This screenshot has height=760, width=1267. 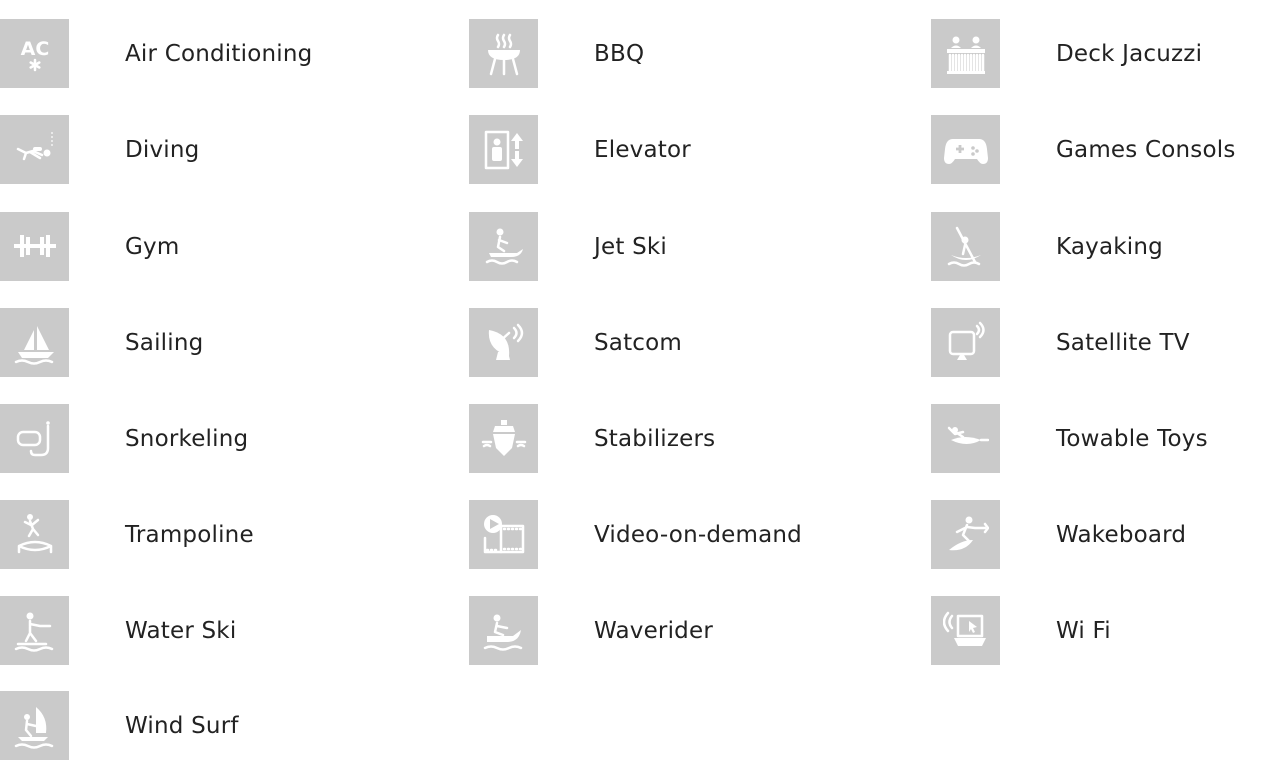 I want to click on amenity-deck-jacuzzi: Deck Jacuzzi, so click(x=1066, y=53).